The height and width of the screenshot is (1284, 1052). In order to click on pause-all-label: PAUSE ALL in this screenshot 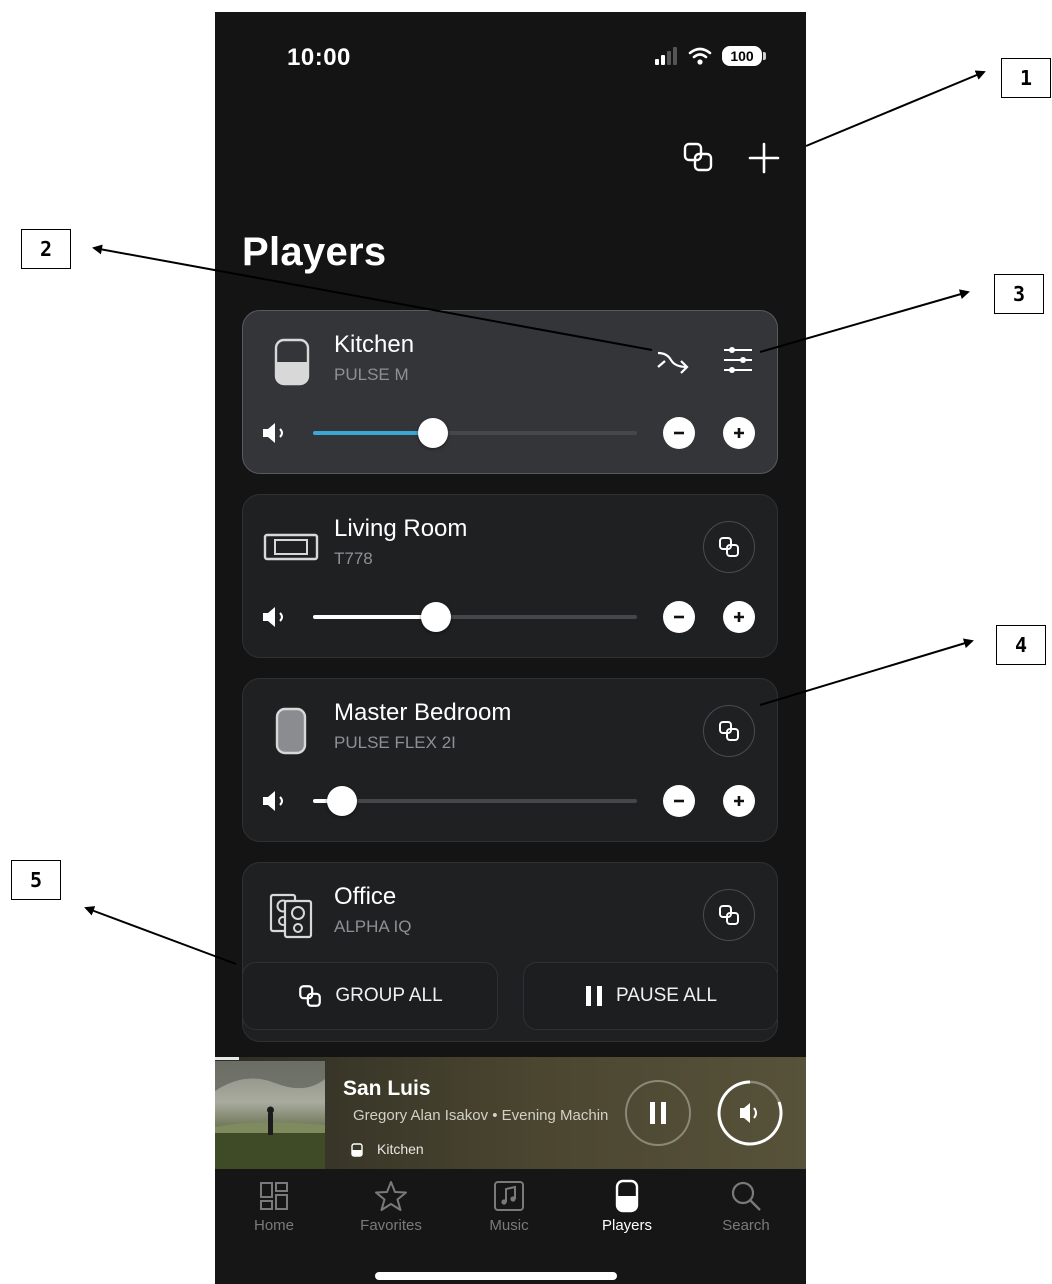, I will do `click(666, 995)`.